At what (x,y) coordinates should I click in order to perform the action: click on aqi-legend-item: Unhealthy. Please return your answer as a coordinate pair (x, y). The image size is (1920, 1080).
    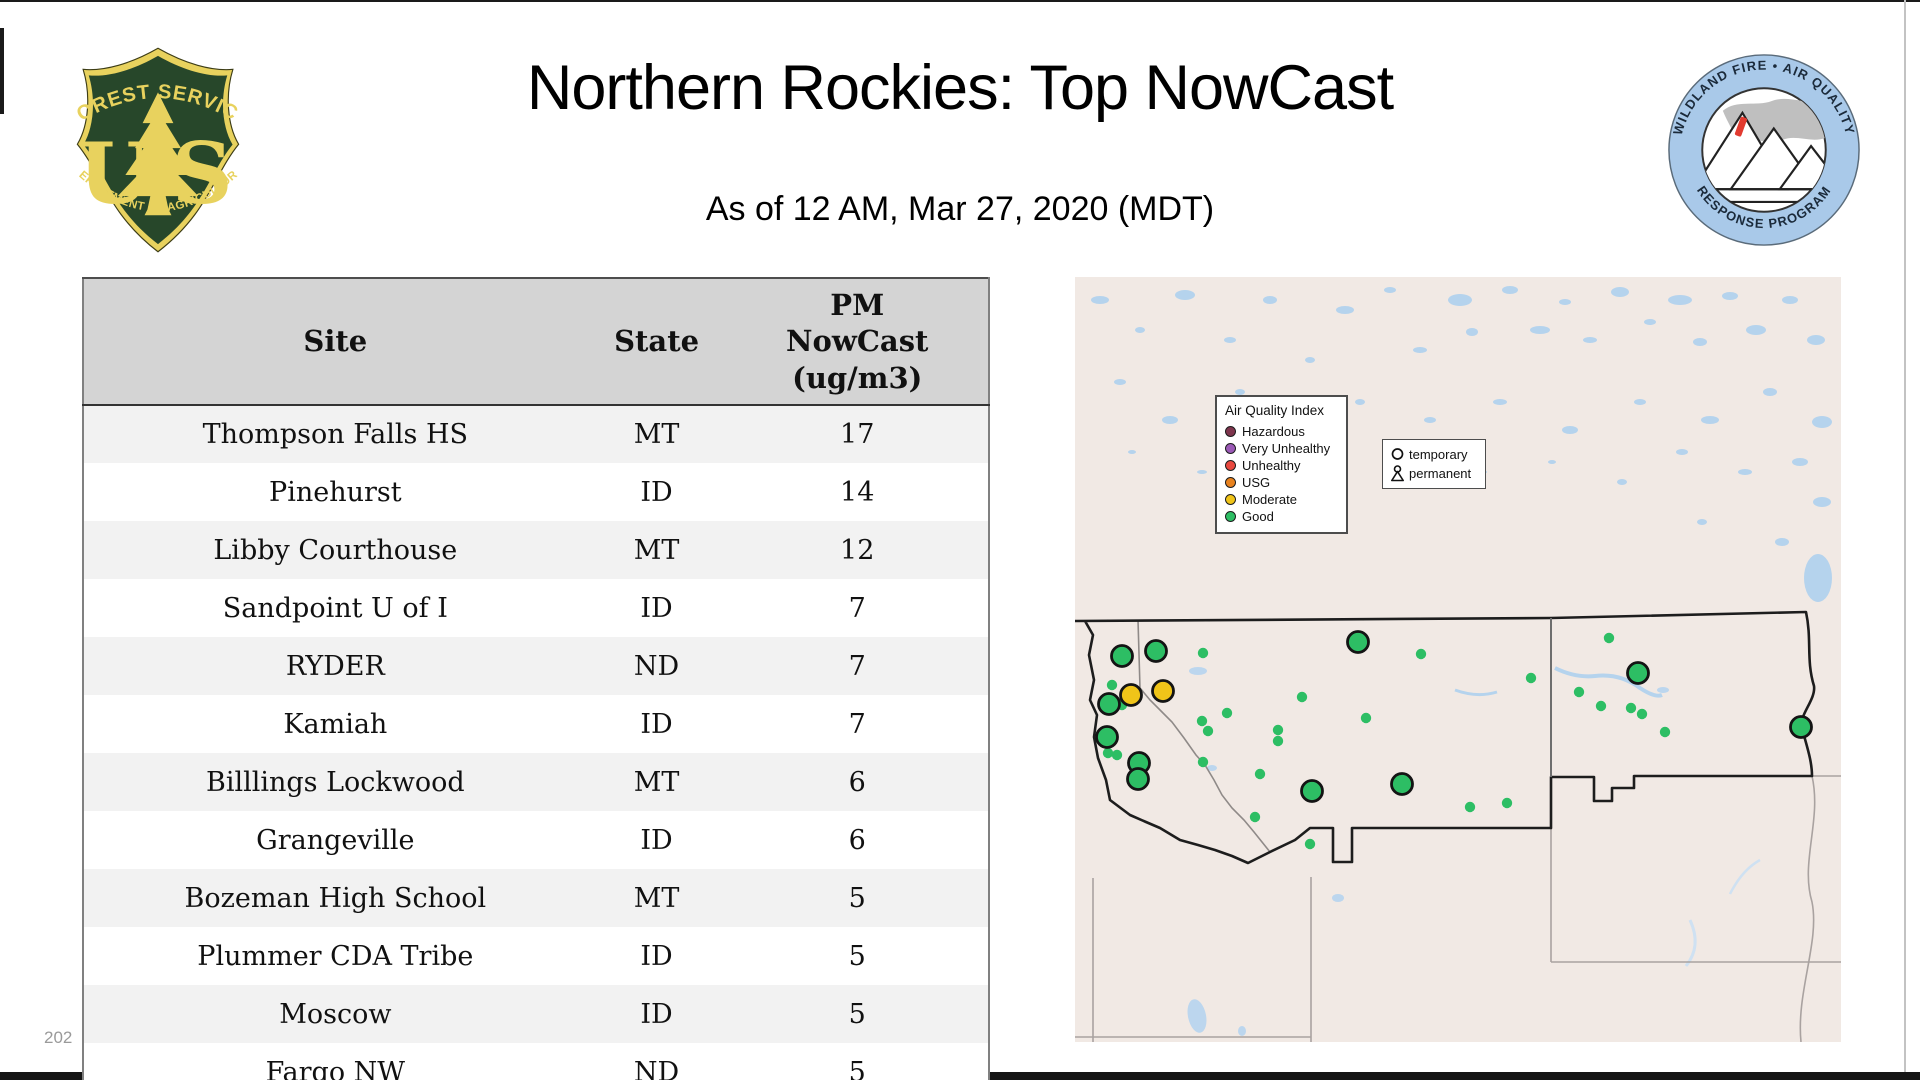
    Looking at the image, I should click on (1282, 465).